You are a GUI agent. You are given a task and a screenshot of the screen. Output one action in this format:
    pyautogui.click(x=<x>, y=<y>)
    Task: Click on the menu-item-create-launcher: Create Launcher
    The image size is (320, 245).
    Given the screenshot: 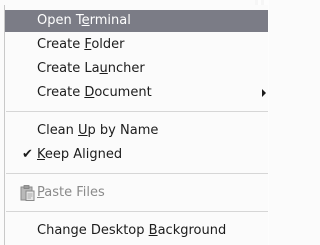 What is the action you would take?
    pyautogui.click(x=136, y=69)
    